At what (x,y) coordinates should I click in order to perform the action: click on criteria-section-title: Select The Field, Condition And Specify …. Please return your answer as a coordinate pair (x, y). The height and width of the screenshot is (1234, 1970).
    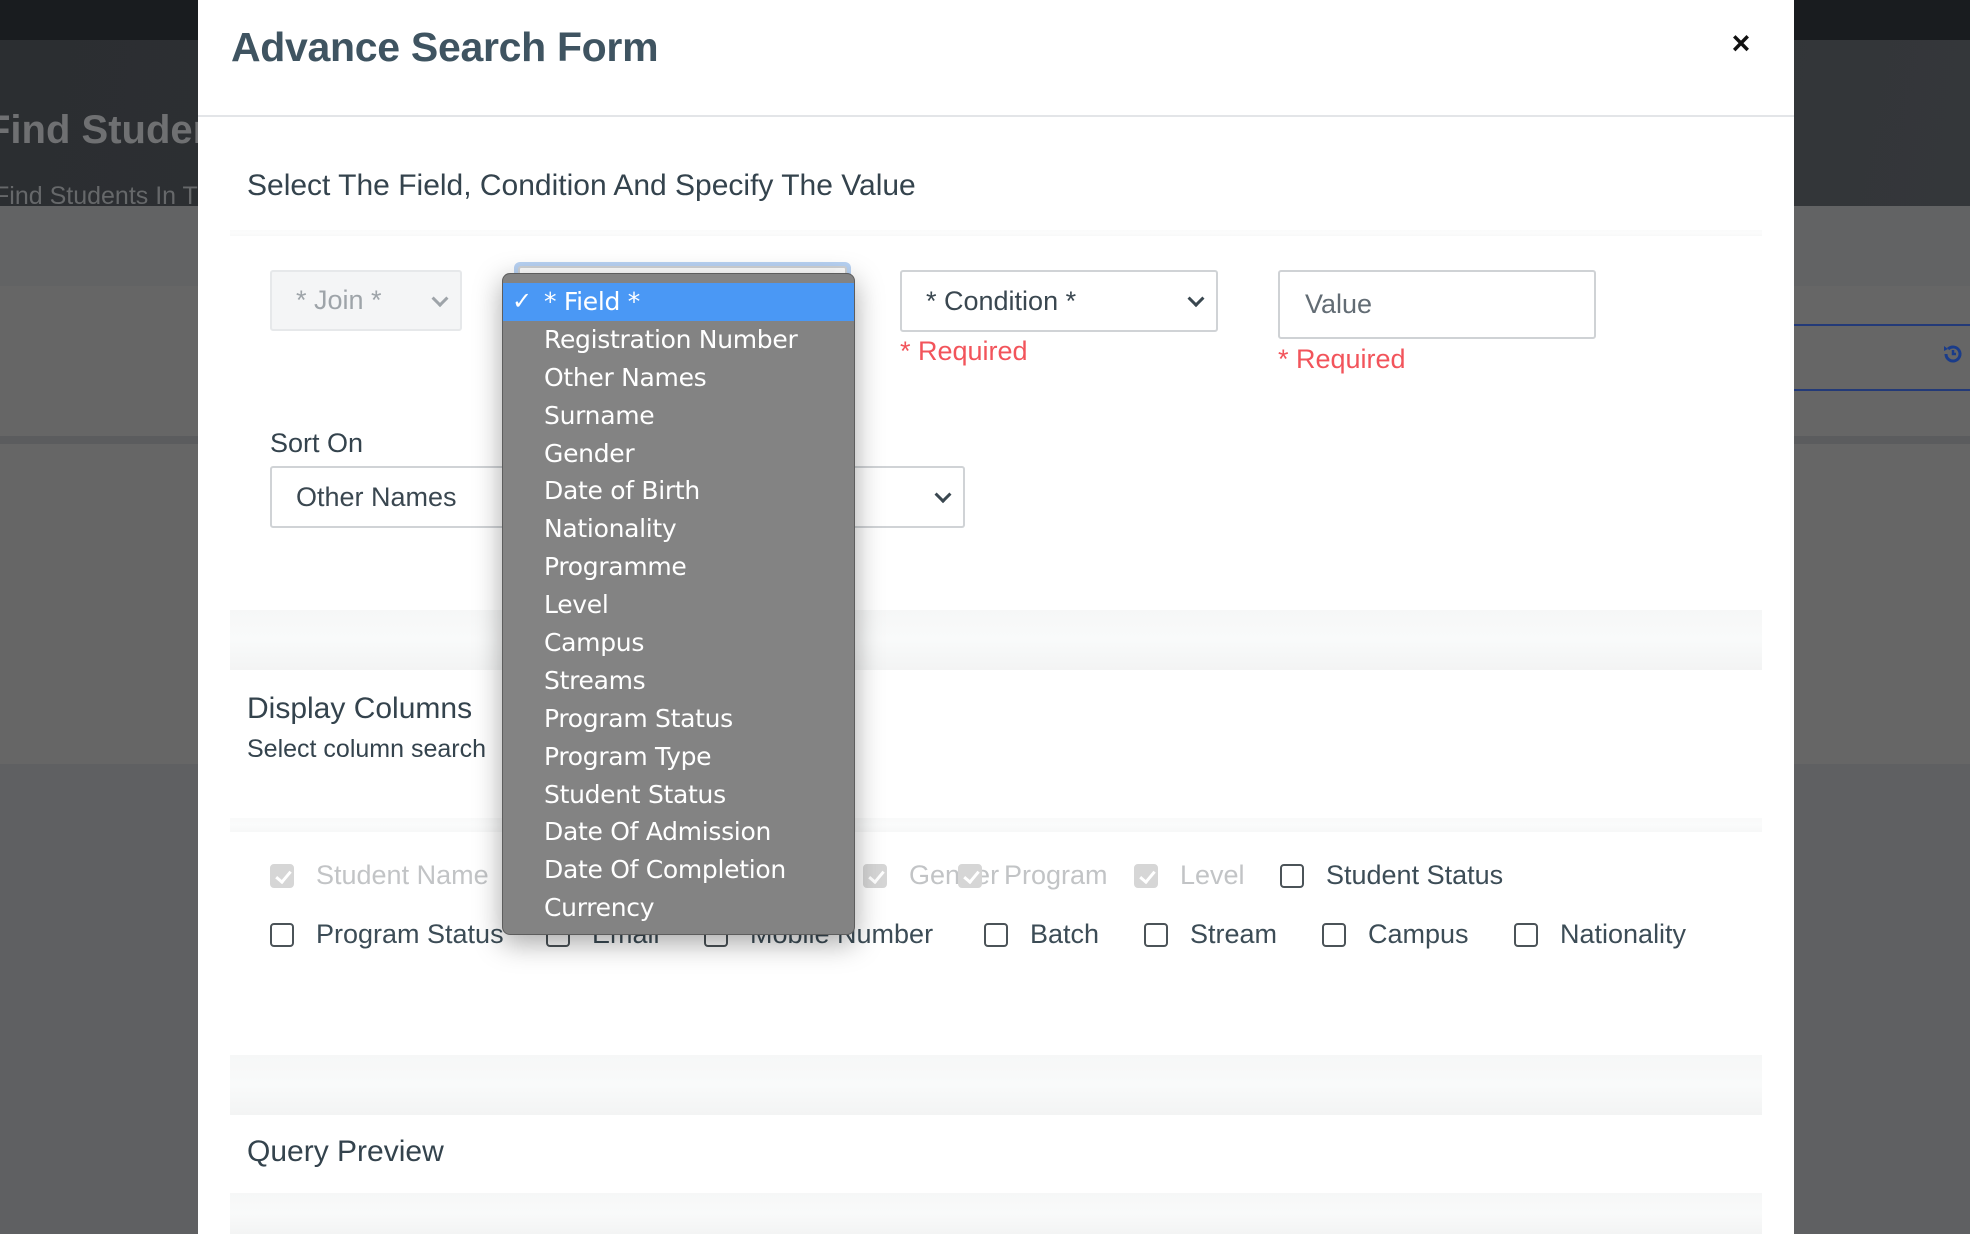
    Looking at the image, I should click on (581, 185).